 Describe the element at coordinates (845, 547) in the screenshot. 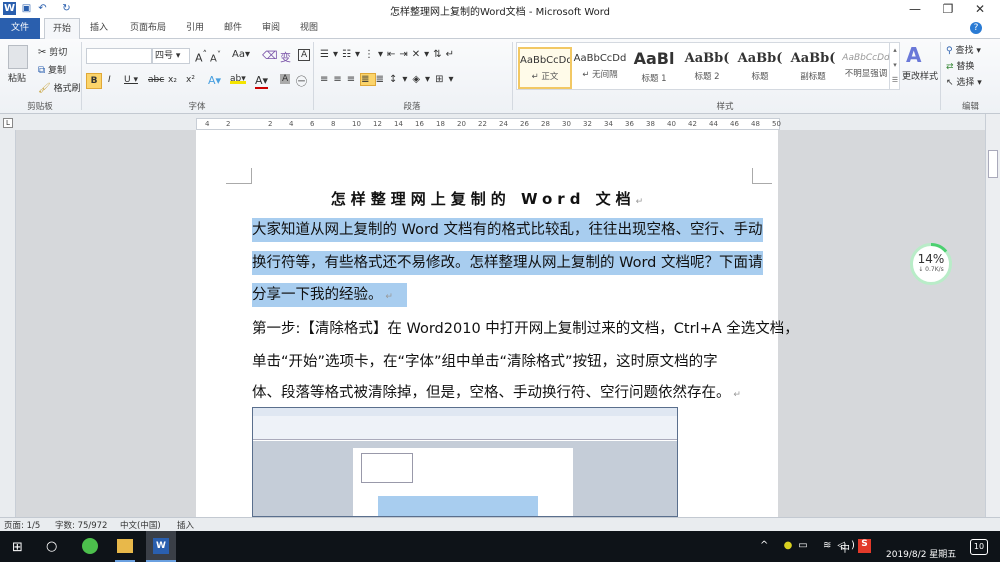

I see `ime-indicator: 中` at that location.